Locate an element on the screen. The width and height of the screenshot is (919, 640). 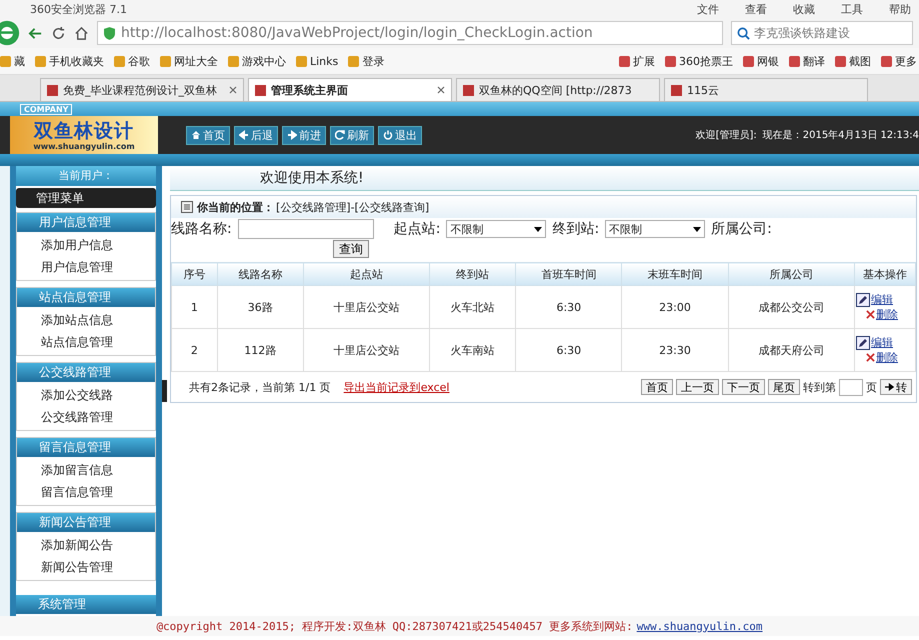
page-button: 尾页 is located at coordinates (784, 387).